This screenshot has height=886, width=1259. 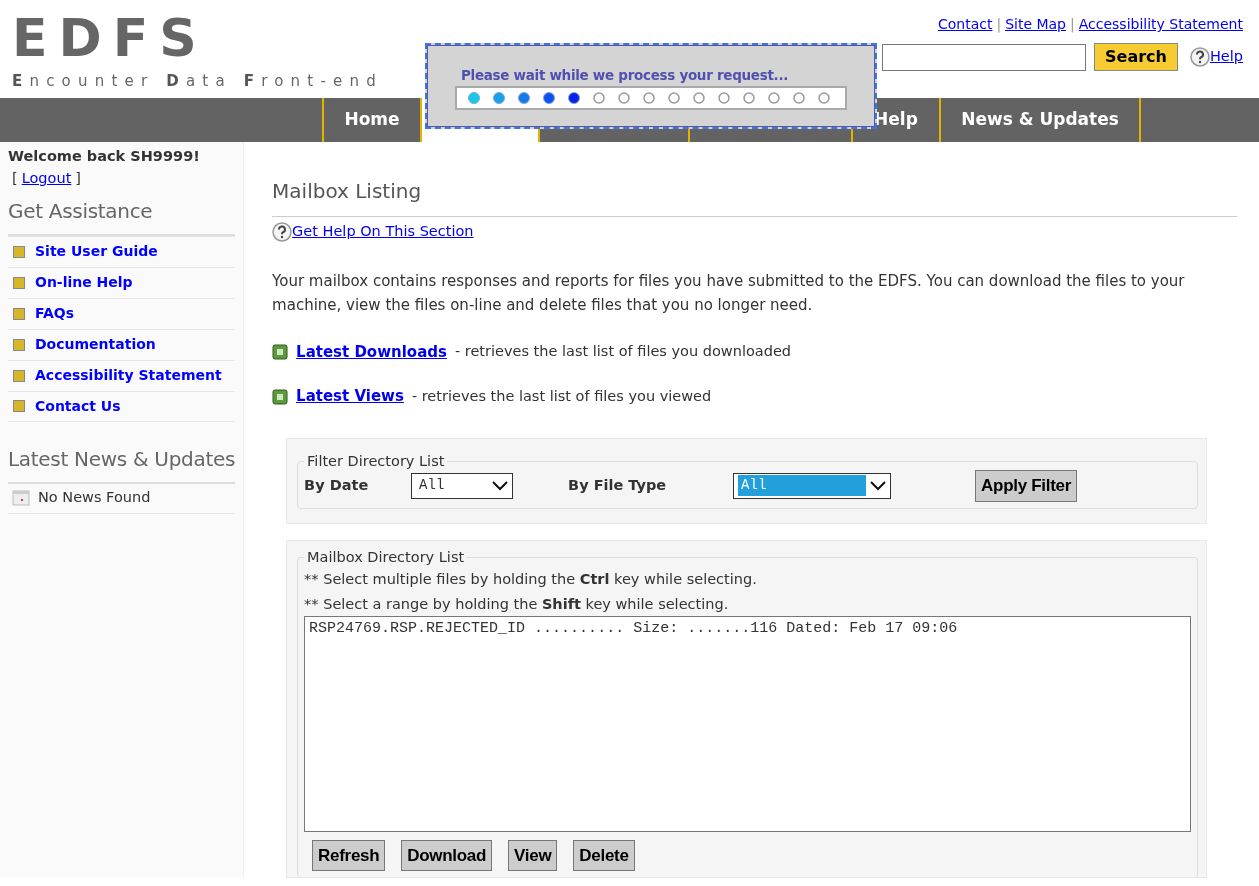 I want to click on file-list-item: RSP24769.RSP.REJECTED_ID .......... Size: .......116 Dated: Feb 17 09:06, so click(x=747, y=629).